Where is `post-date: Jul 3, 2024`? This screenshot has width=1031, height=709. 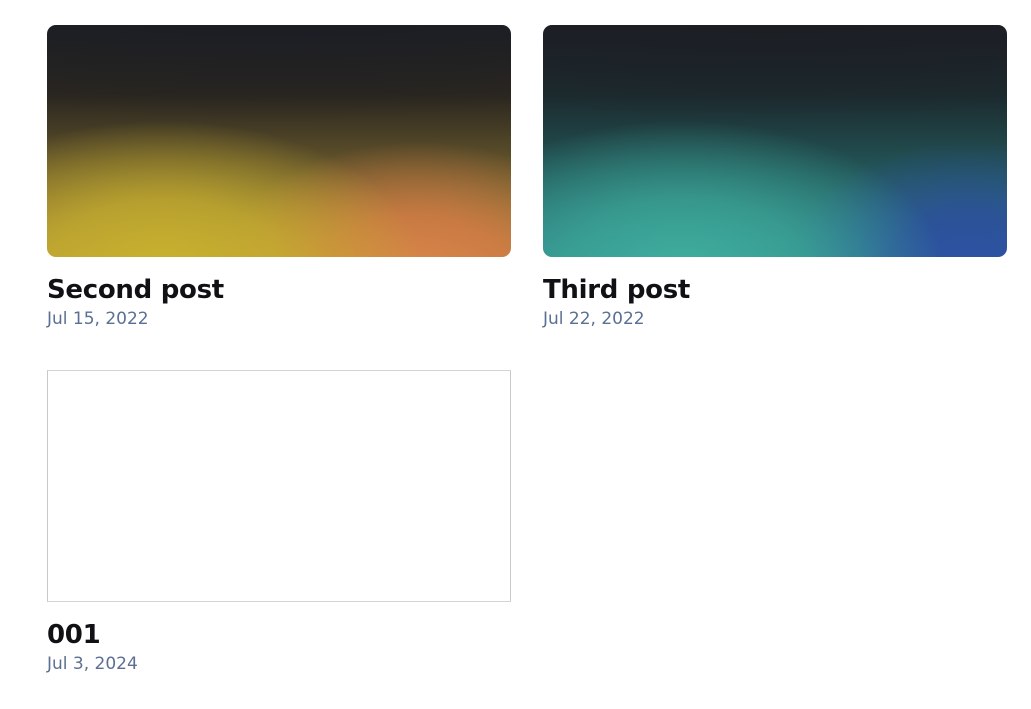 post-date: Jul 3, 2024 is located at coordinates (92, 664).